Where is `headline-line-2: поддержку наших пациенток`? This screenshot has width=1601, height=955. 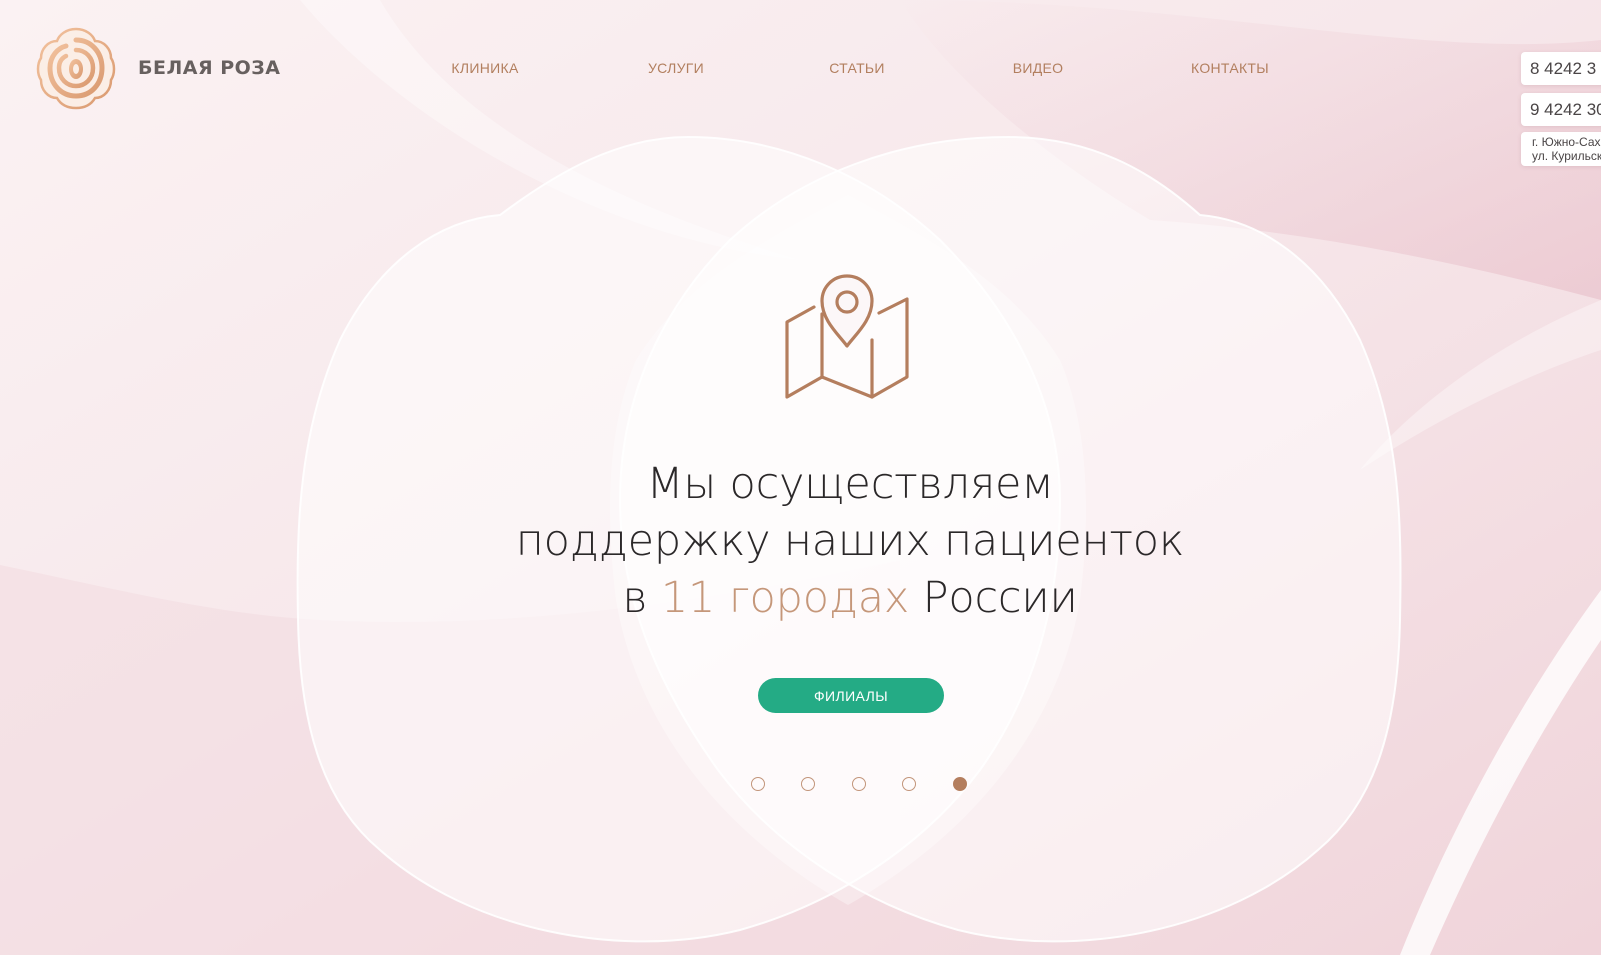
headline-line-2: поддержку наших пациенток is located at coordinates (850, 541).